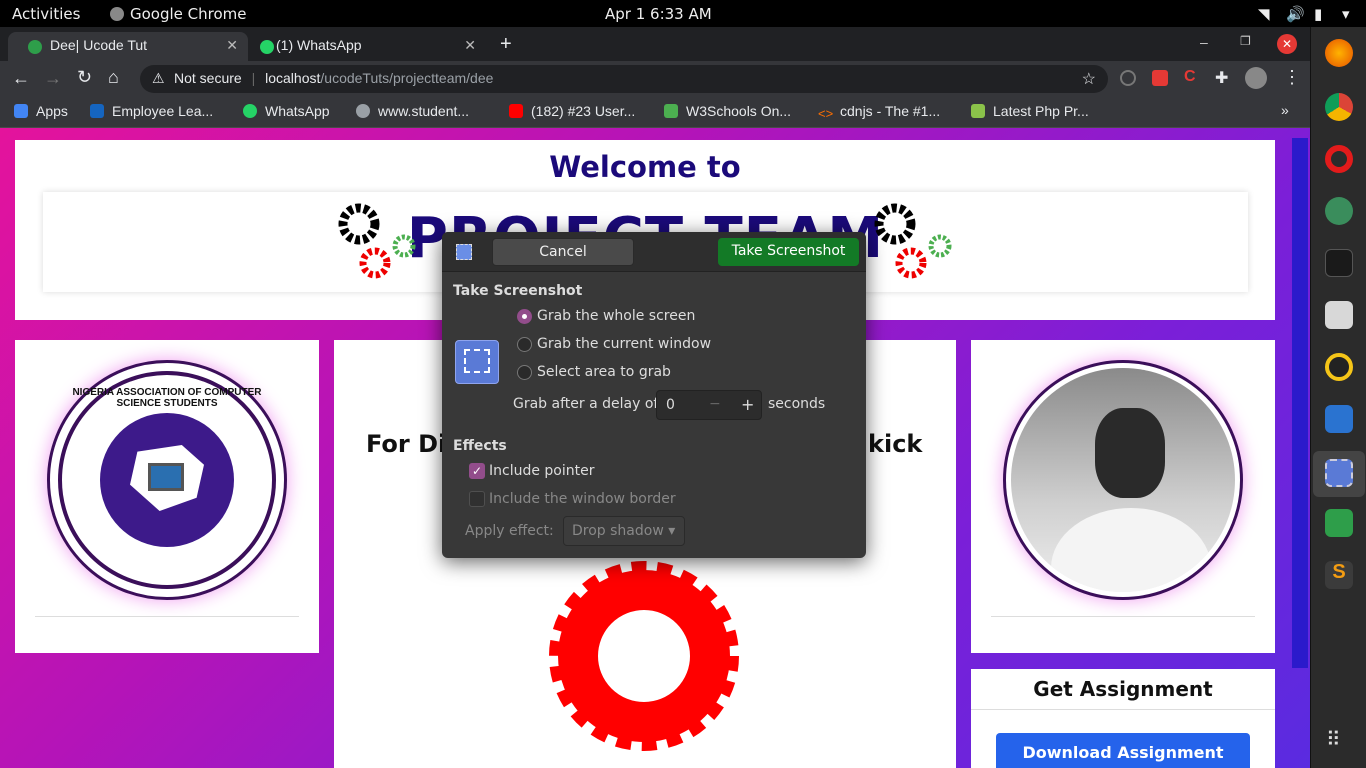 This screenshot has width=1366, height=768. I want to click on maximize-icon: ❐, so click(1245, 41).